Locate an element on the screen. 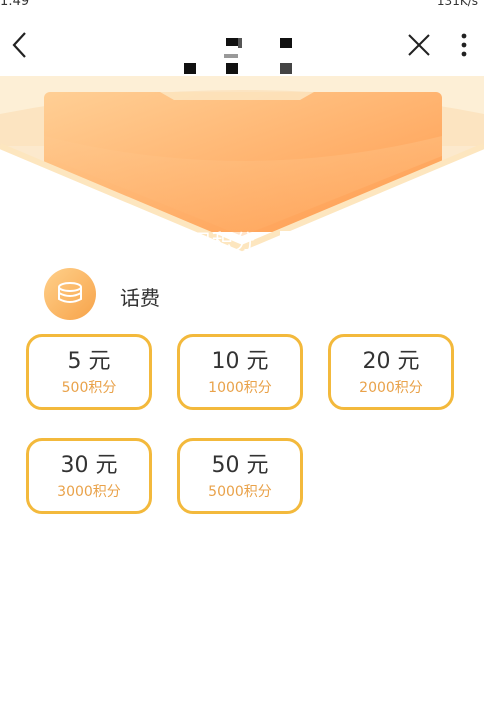  option-points: 1000积分 is located at coordinates (240, 388).